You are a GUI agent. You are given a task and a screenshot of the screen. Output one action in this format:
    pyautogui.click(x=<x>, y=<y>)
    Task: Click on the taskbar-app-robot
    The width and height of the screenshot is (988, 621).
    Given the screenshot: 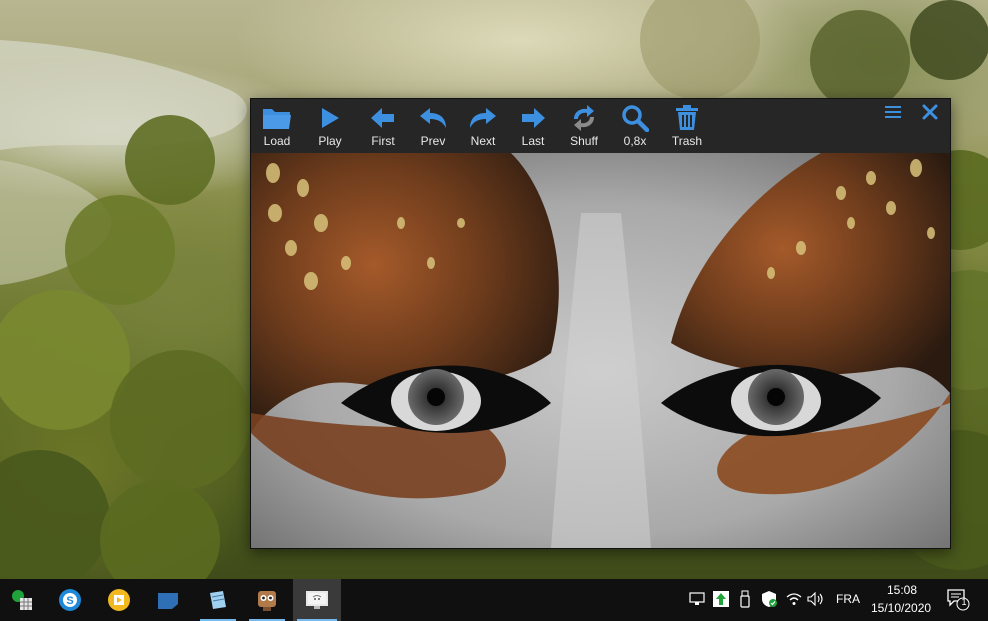 What is the action you would take?
    pyautogui.click(x=267, y=600)
    